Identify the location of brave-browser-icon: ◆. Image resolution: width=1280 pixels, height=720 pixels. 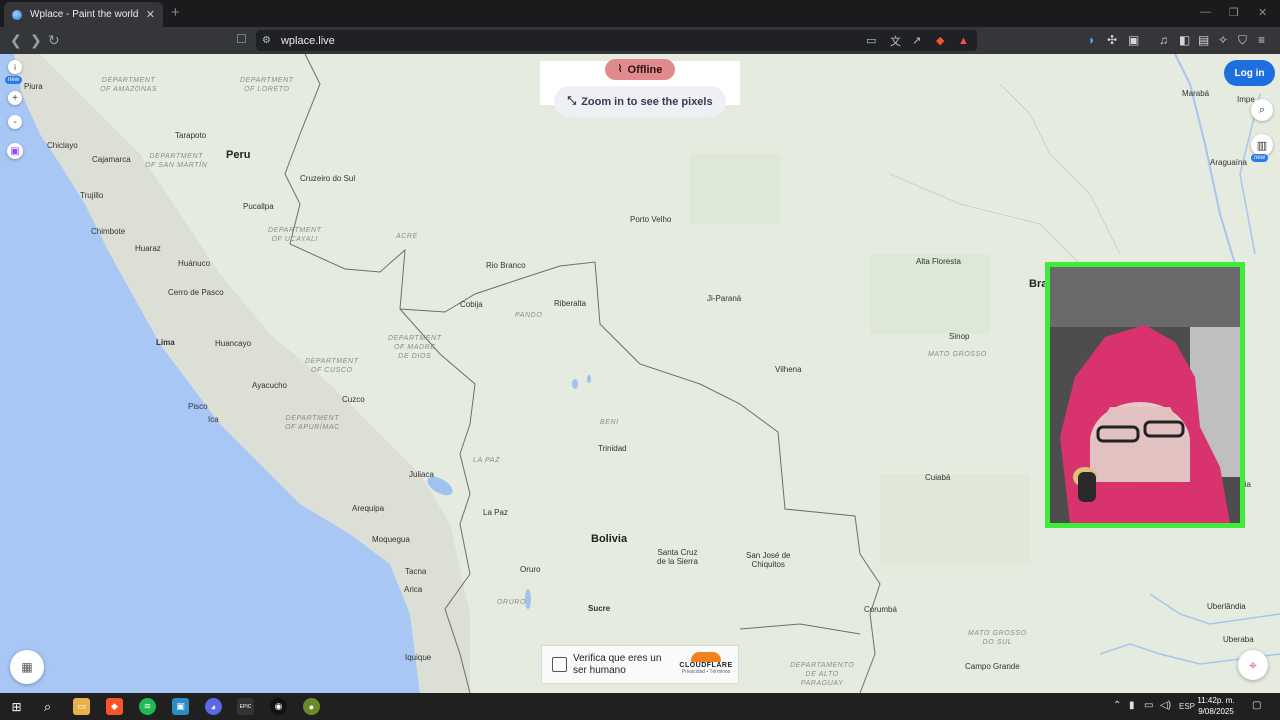
(114, 706).